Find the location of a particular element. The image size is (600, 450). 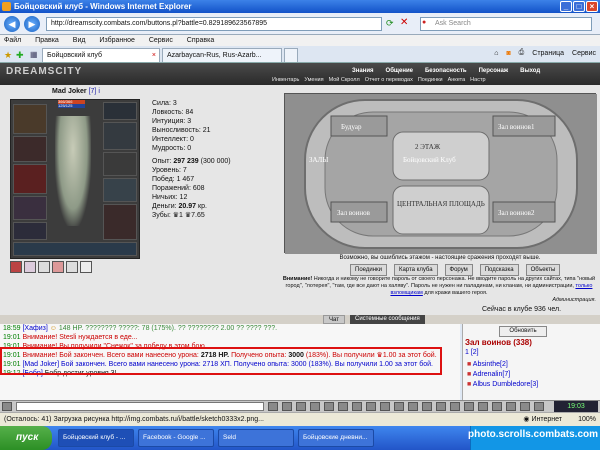

start-button: пуск is located at coordinates (26, 438).